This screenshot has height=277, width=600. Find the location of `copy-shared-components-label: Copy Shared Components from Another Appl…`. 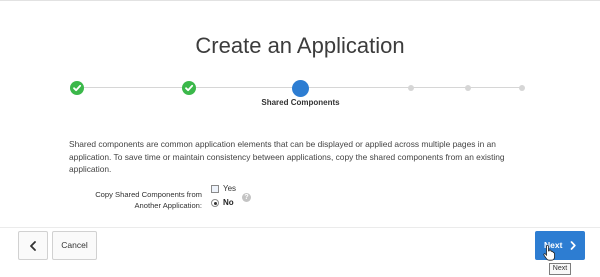

copy-shared-components-label: Copy Shared Components from Another Appl… is located at coordinates (148, 200).